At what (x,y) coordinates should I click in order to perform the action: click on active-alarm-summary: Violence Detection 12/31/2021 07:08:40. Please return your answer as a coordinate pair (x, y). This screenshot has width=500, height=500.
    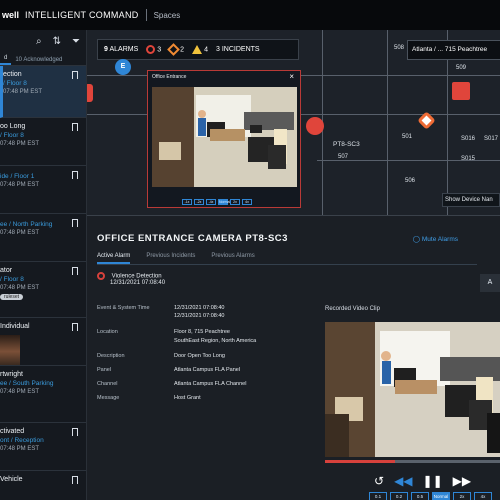
    Looking at the image, I should click on (131, 279).